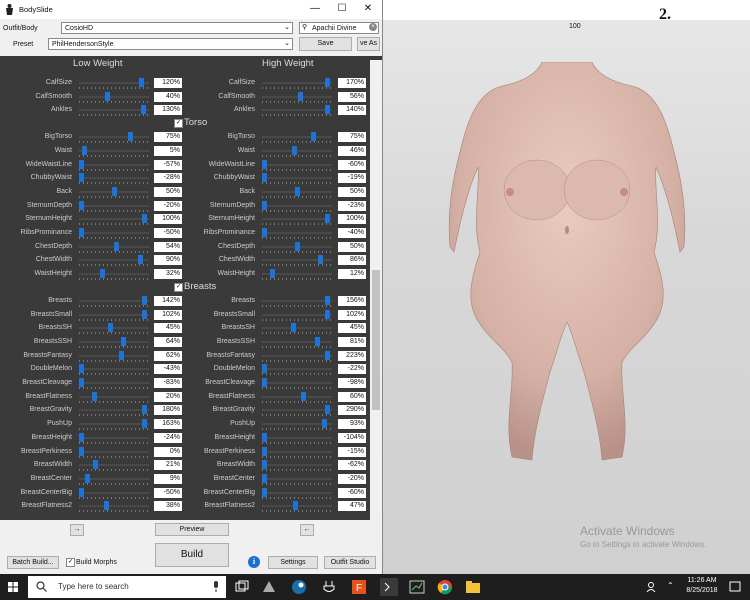 The image size is (750, 600). What do you see at coordinates (352, 506) in the screenshot?
I see `slider-value-high: 47%` at bounding box center [352, 506].